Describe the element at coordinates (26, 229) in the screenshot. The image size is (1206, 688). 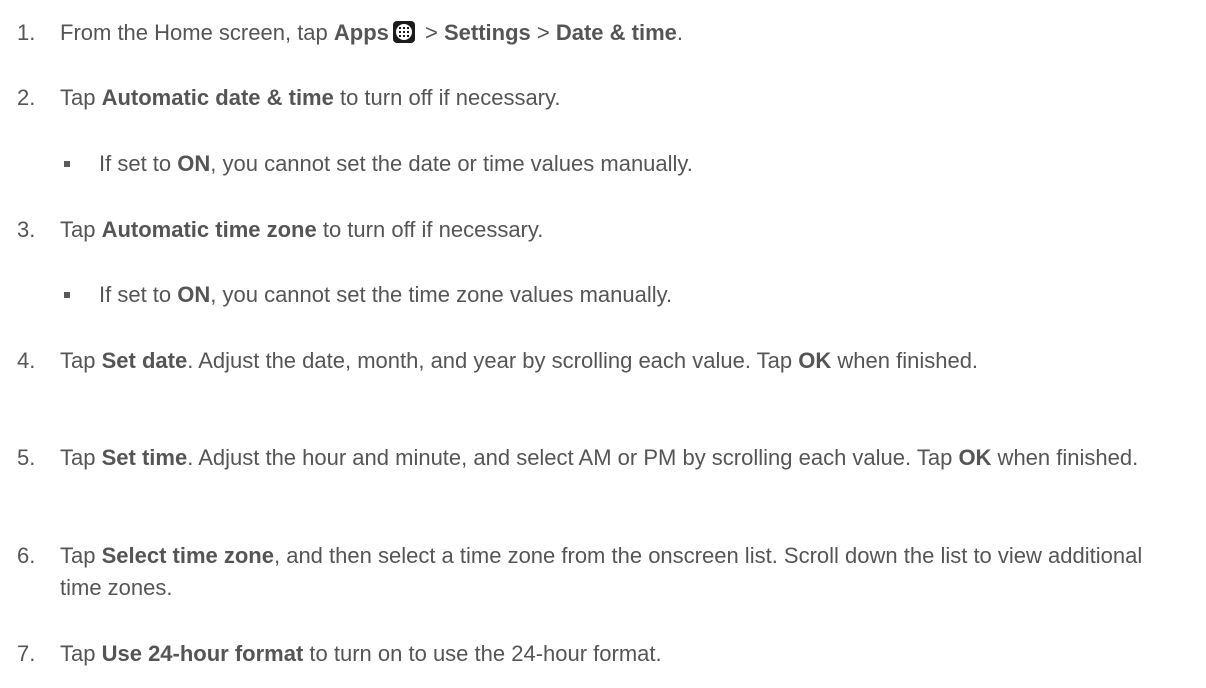
I see `step-number: 3.` at that location.